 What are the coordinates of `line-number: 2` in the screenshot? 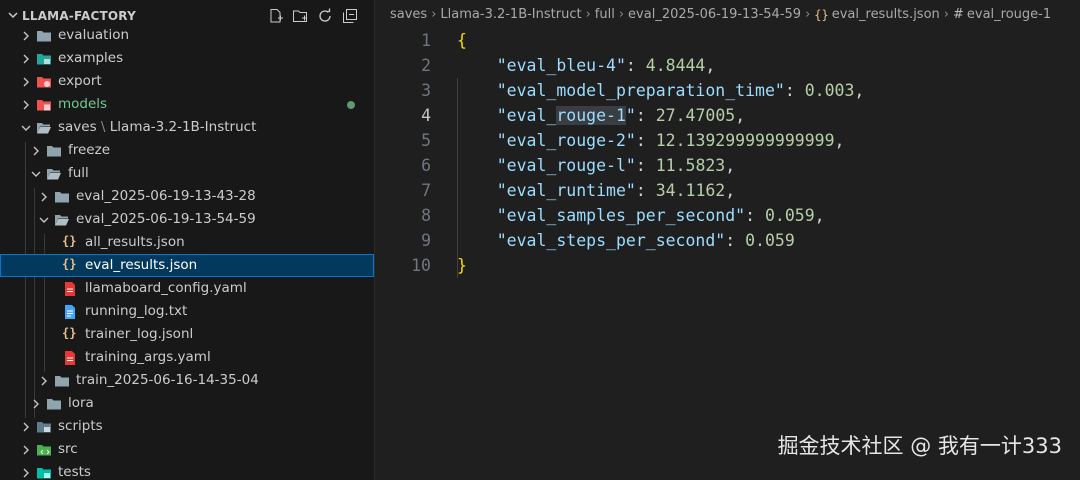 It's located at (426, 65).